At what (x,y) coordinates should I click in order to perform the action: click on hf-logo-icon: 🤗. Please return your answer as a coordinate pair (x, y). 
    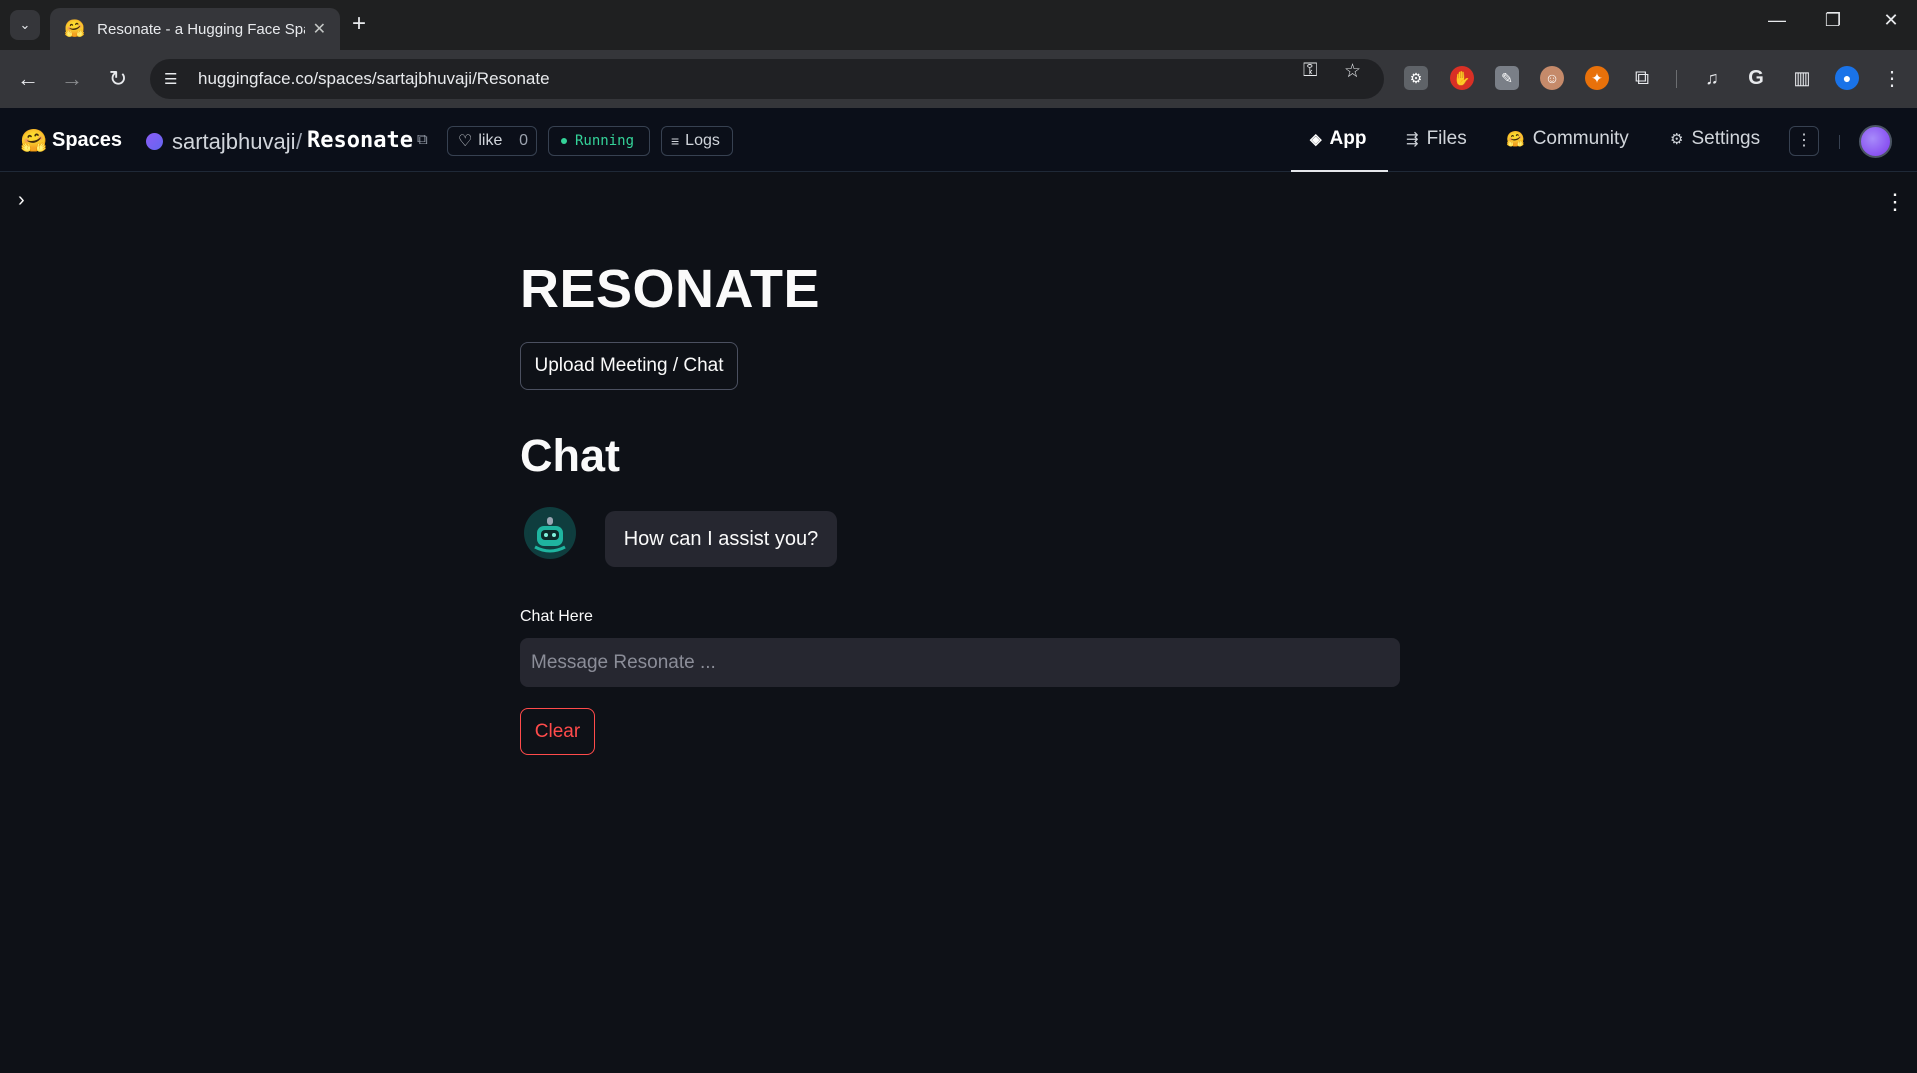
    Looking at the image, I should click on (33, 141).